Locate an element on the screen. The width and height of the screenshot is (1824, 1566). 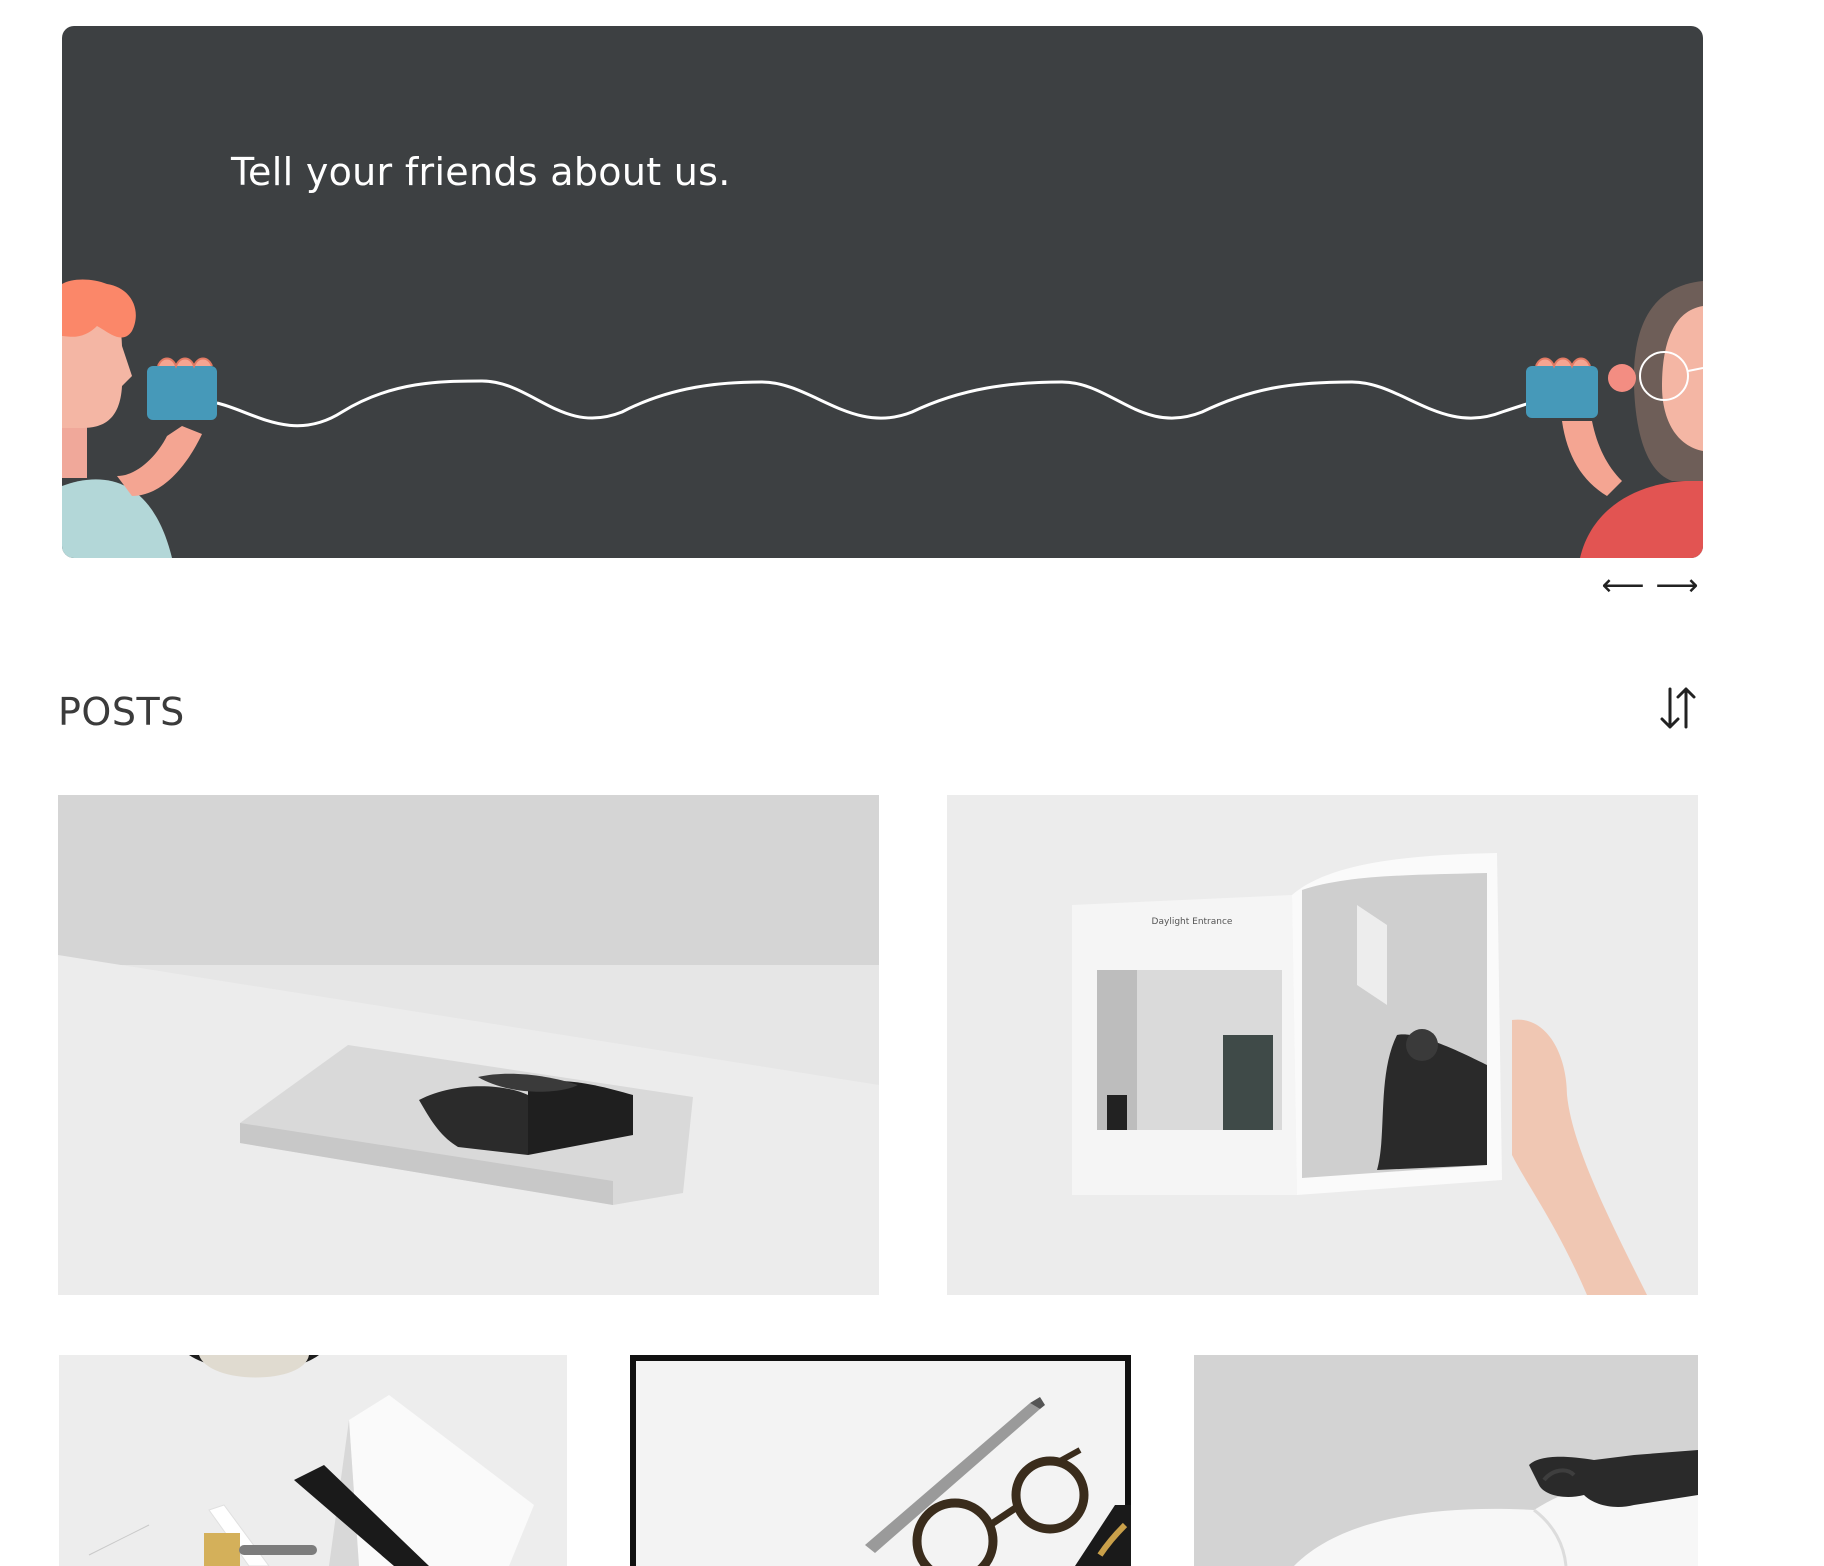
sort-arrows-icon is located at coordinates (1678, 708).